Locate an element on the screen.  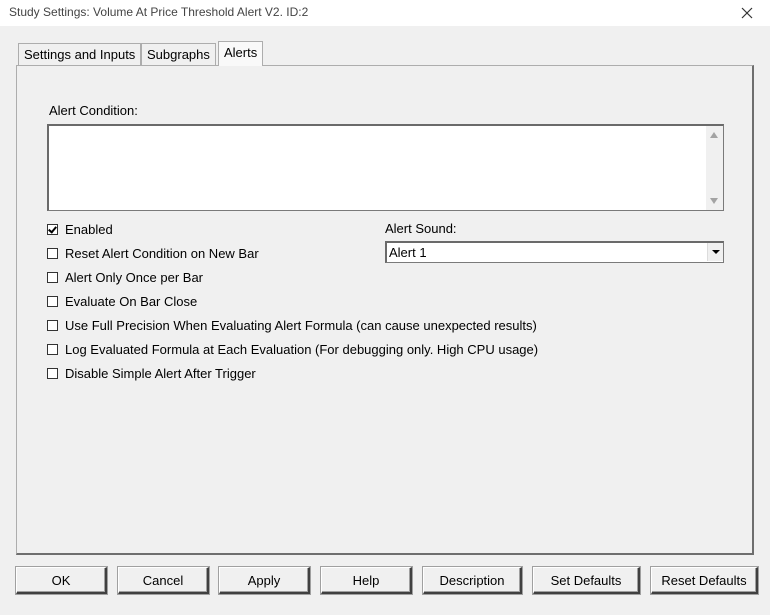
disable-simple-alert-label: Disable Simple Alert After Trigger is located at coordinates (160, 373).